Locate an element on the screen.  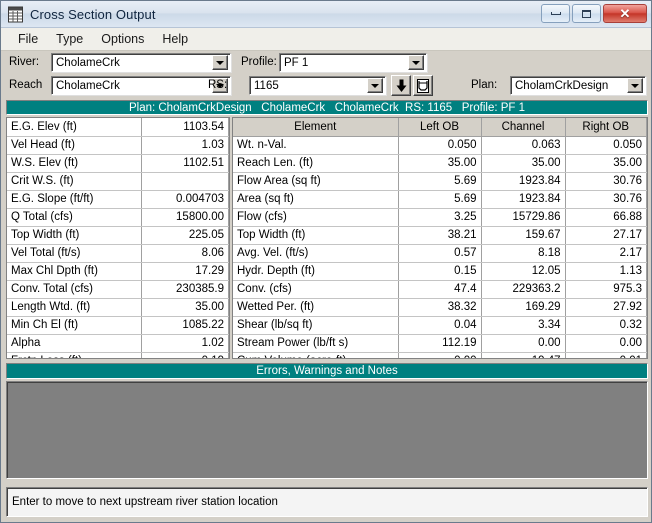
element-left-ob-value: 0.04 is located at coordinates (440, 325).